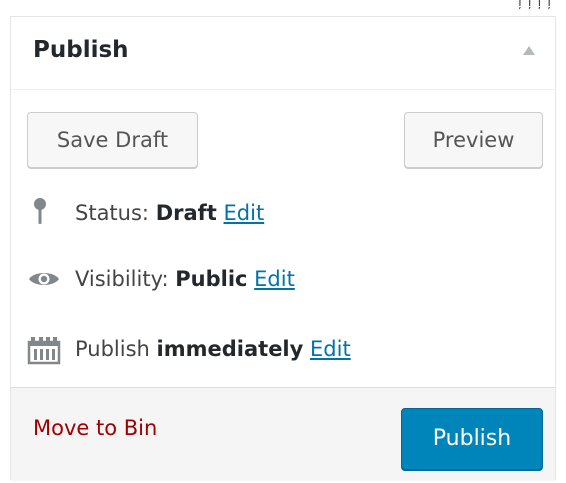 This screenshot has width=566, height=483. Describe the element at coordinates (274, 279) in the screenshot. I see `edit-visibility-link: Edit` at that location.